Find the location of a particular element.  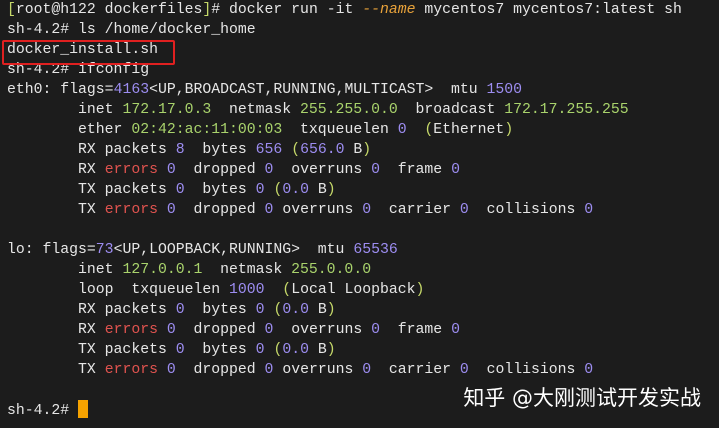

terminal-text: 8 is located at coordinates (180, 150).